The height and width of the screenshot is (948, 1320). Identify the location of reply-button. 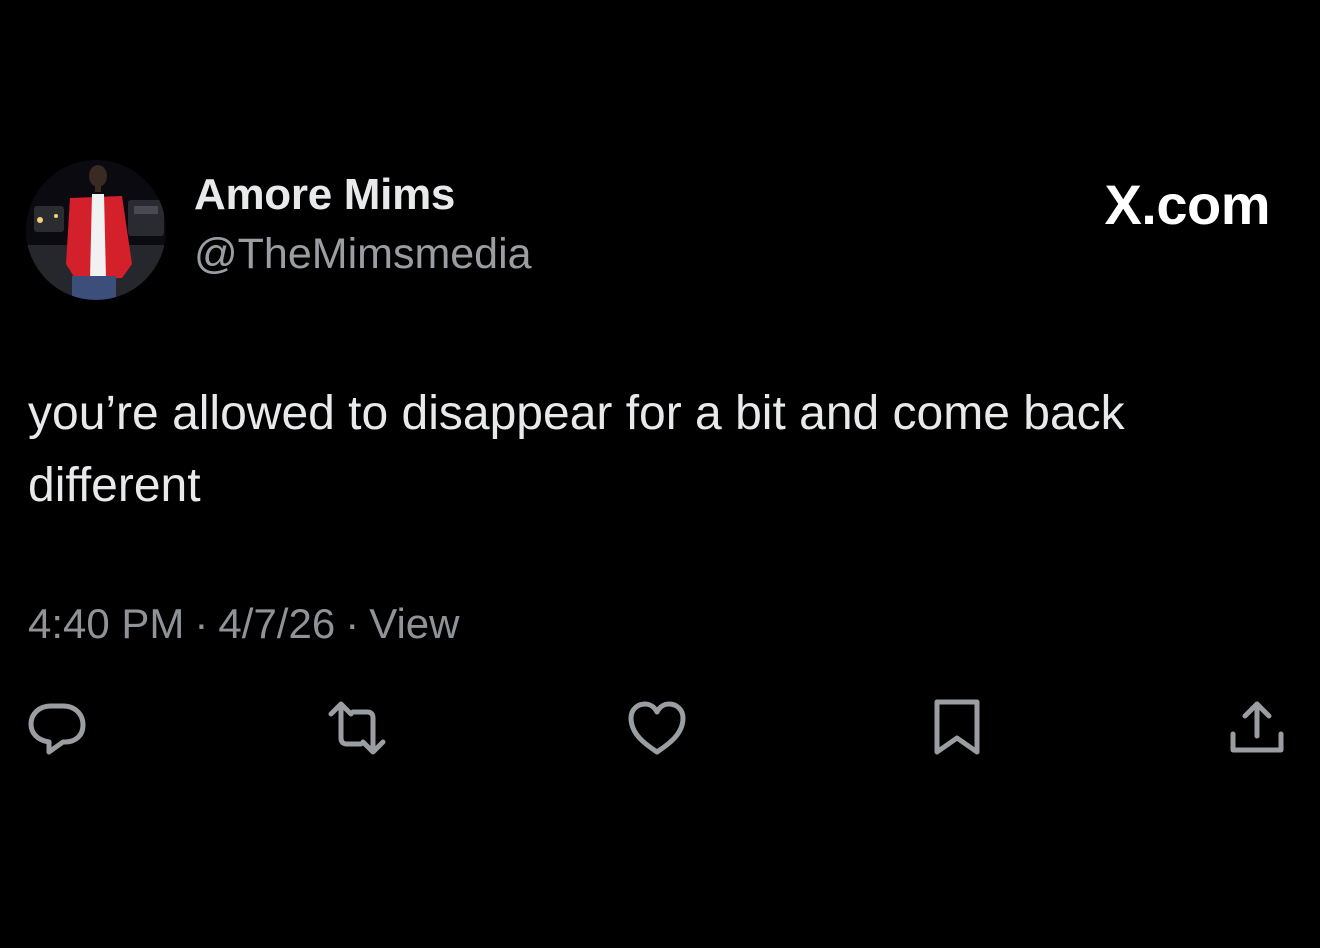
(57, 728).